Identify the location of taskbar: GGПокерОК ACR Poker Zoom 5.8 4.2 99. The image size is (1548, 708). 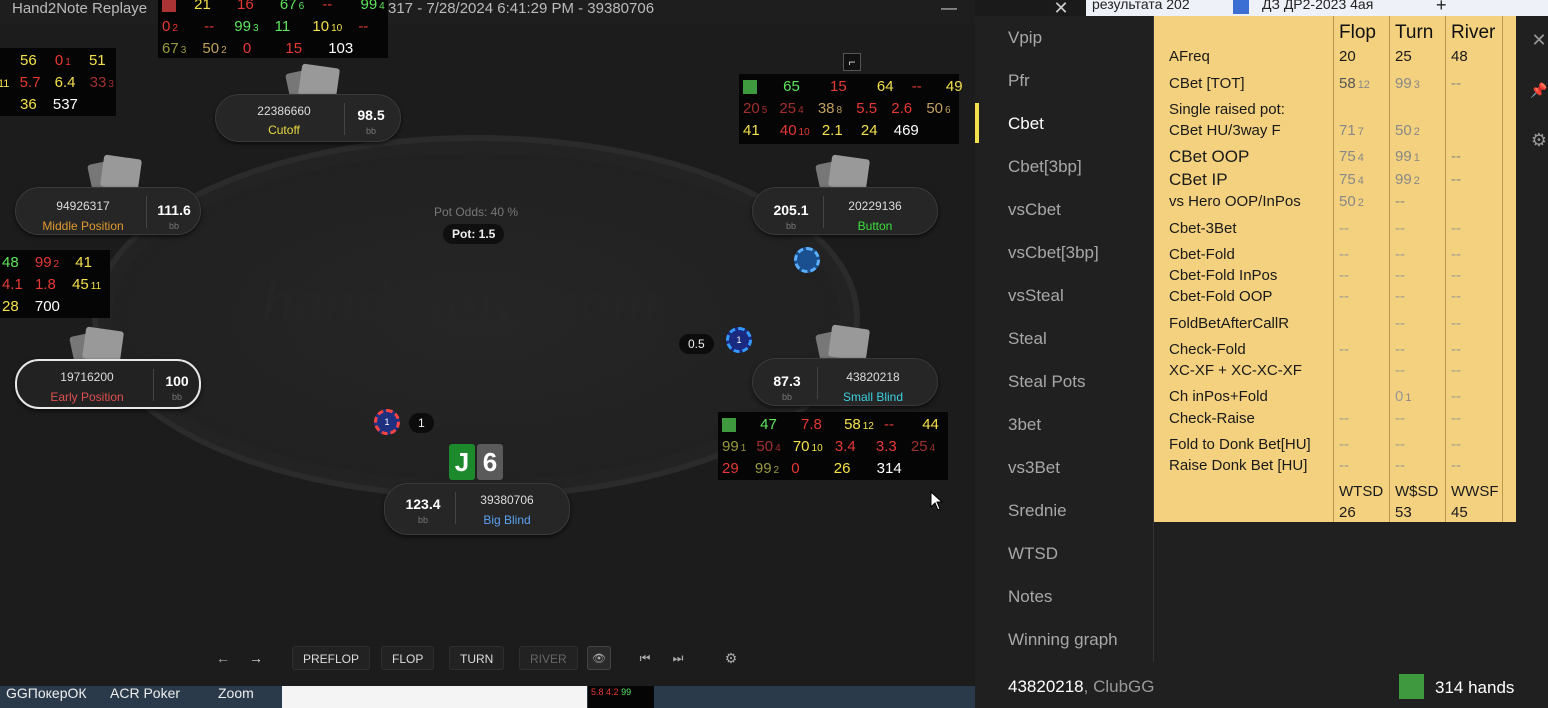
(487, 696).